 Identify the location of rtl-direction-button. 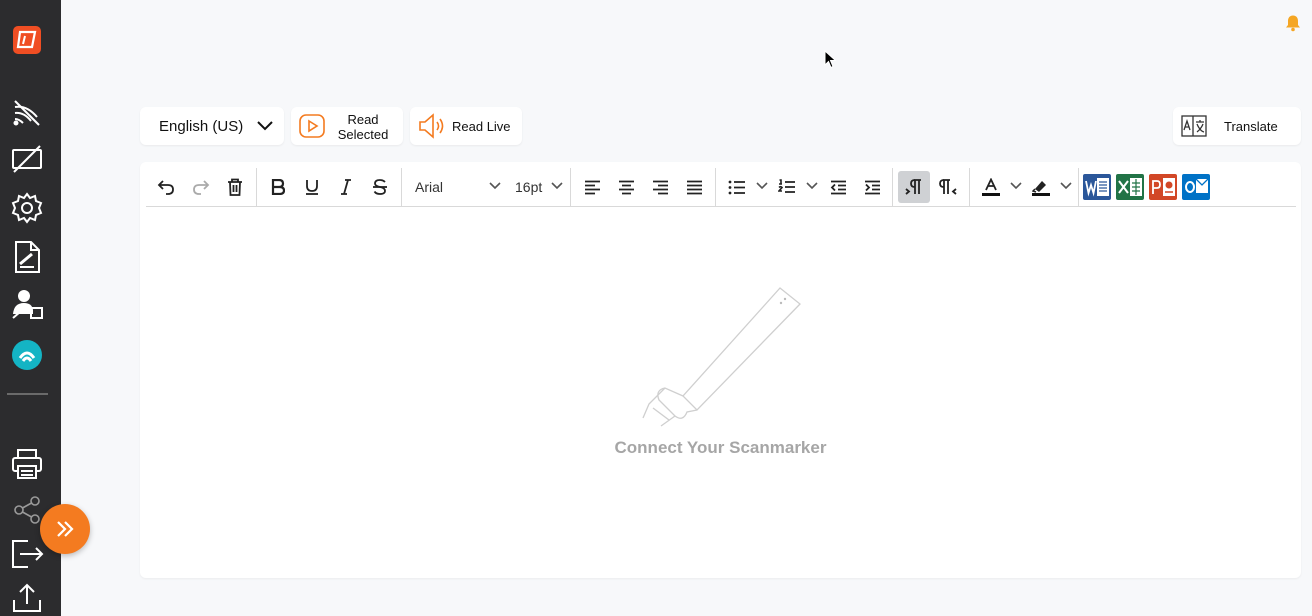
(948, 187).